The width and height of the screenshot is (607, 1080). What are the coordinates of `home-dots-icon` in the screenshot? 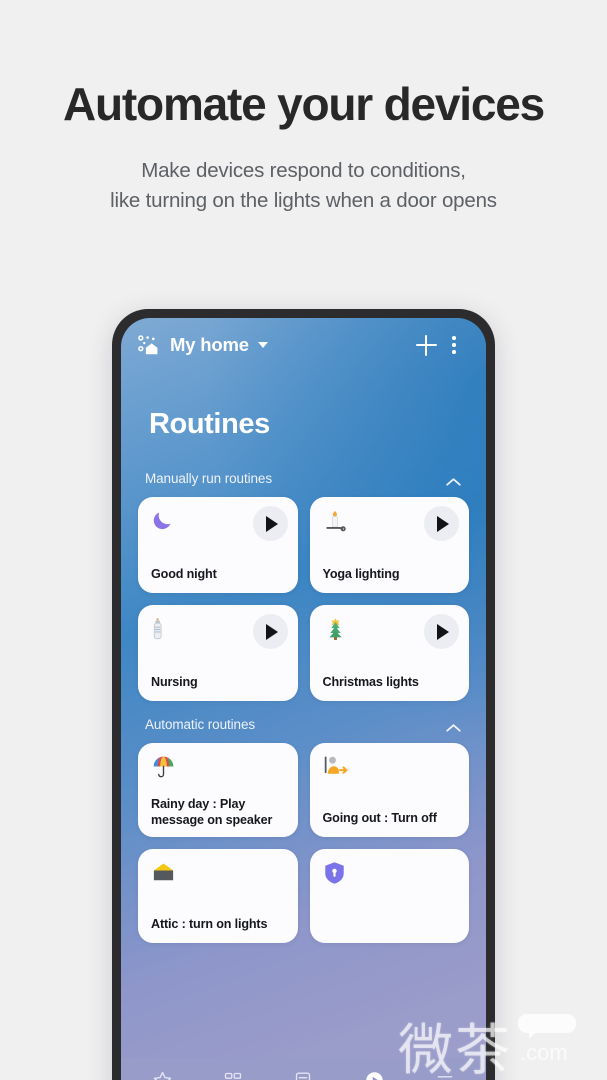 It's located at (148, 345).